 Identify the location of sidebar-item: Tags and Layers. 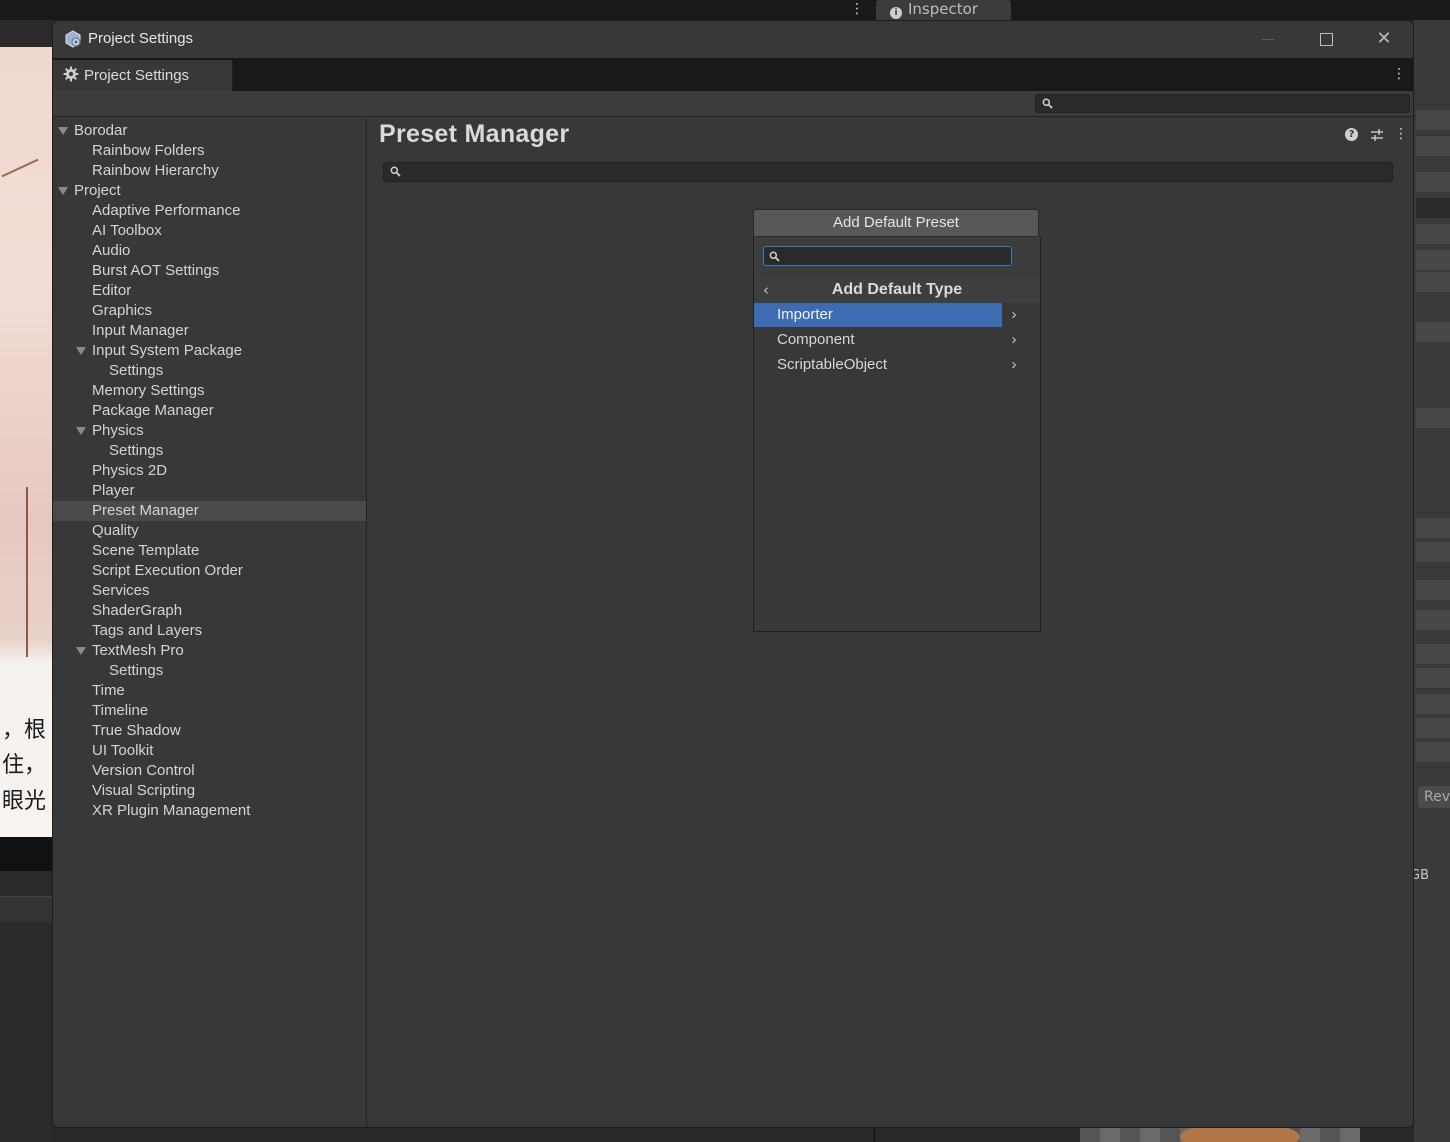
(209, 631).